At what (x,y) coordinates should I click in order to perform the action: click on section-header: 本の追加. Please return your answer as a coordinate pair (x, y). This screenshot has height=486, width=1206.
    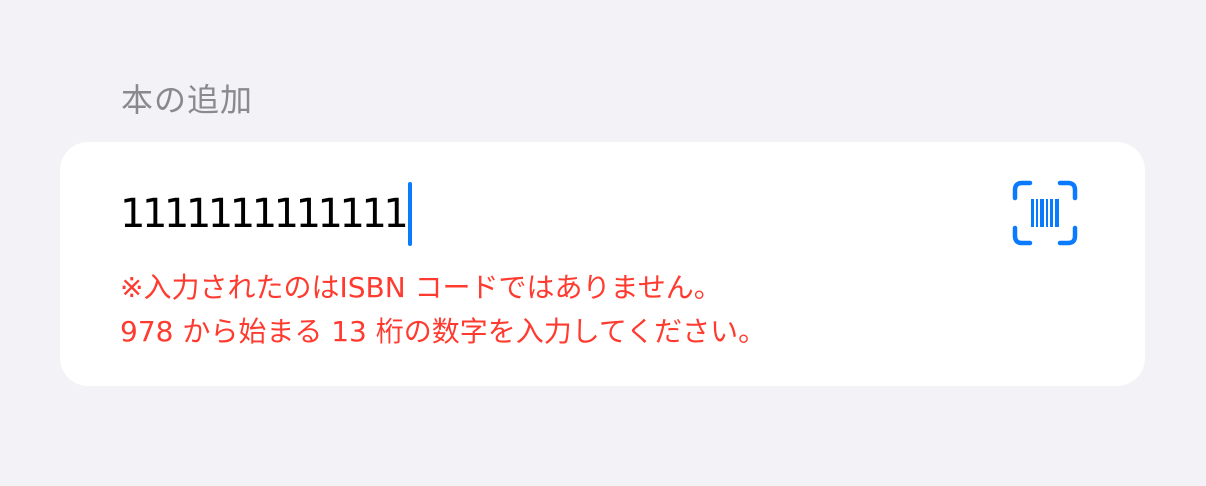
    Looking at the image, I should click on (187, 100).